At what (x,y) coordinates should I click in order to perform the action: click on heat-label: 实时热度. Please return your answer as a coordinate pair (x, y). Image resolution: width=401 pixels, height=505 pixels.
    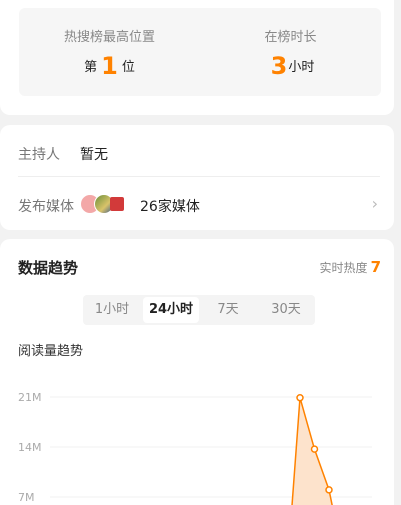
    Looking at the image, I should click on (343, 268).